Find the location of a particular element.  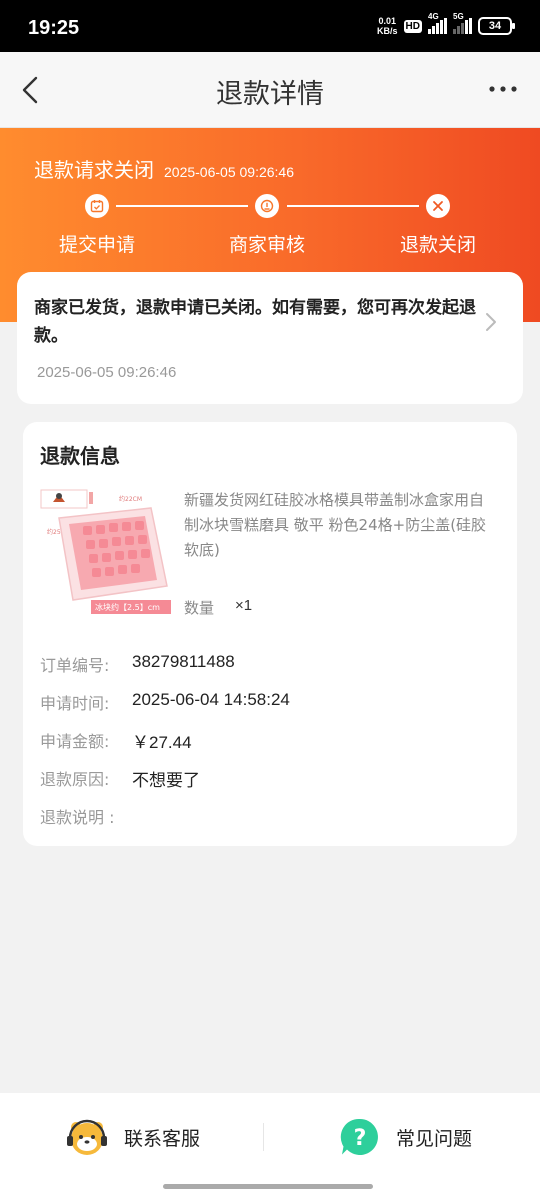

calendar-icon is located at coordinates (97, 206).